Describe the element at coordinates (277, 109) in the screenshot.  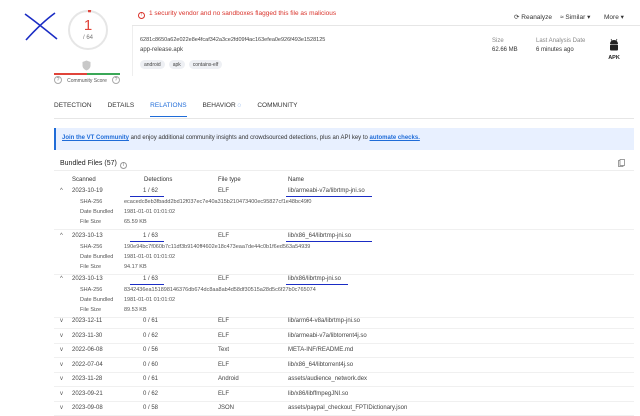
I see `tab-community: COMMUNITY` at that location.